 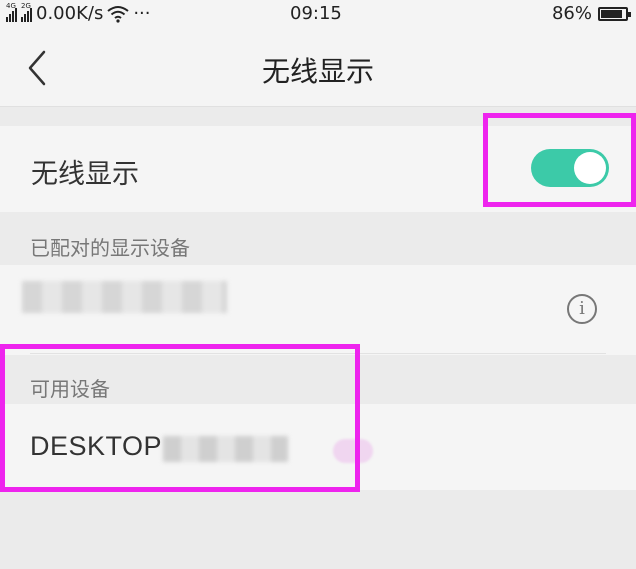 What do you see at coordinates (317, 71) in the screenshot?
I see `page-title: 无线显示` at bounding box center [317, 71].